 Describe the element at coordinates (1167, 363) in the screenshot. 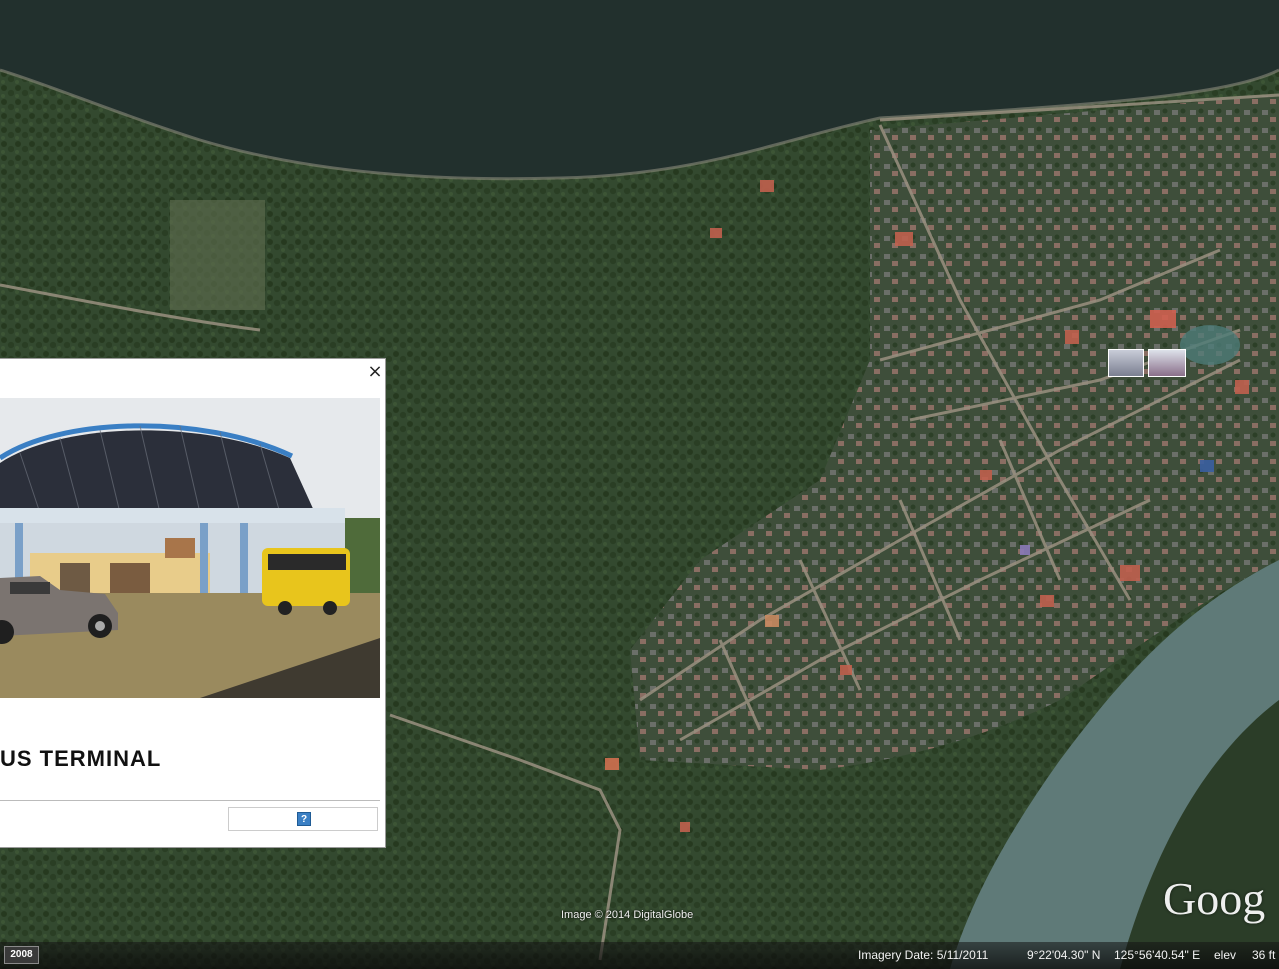

I see `photo-thumbnail-right` at that location.